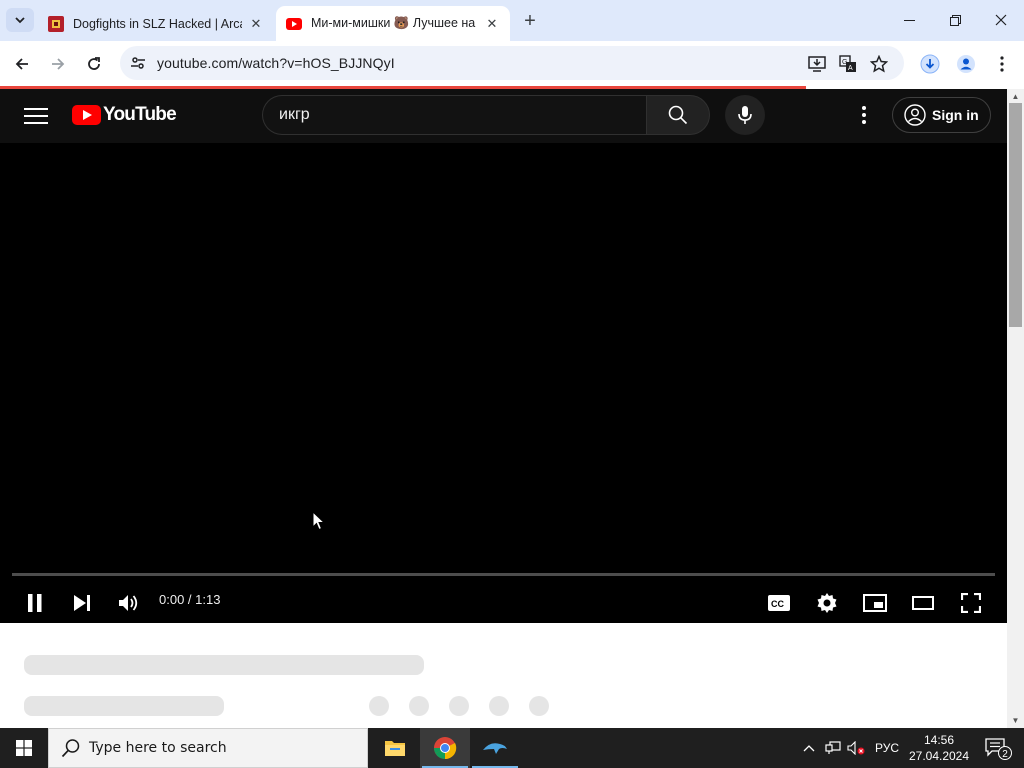 The image size is (1024, 768). I want to click on address-bar: youtube.com/watch?v=hOS_BJJNQyI GA, so click(512, 63).